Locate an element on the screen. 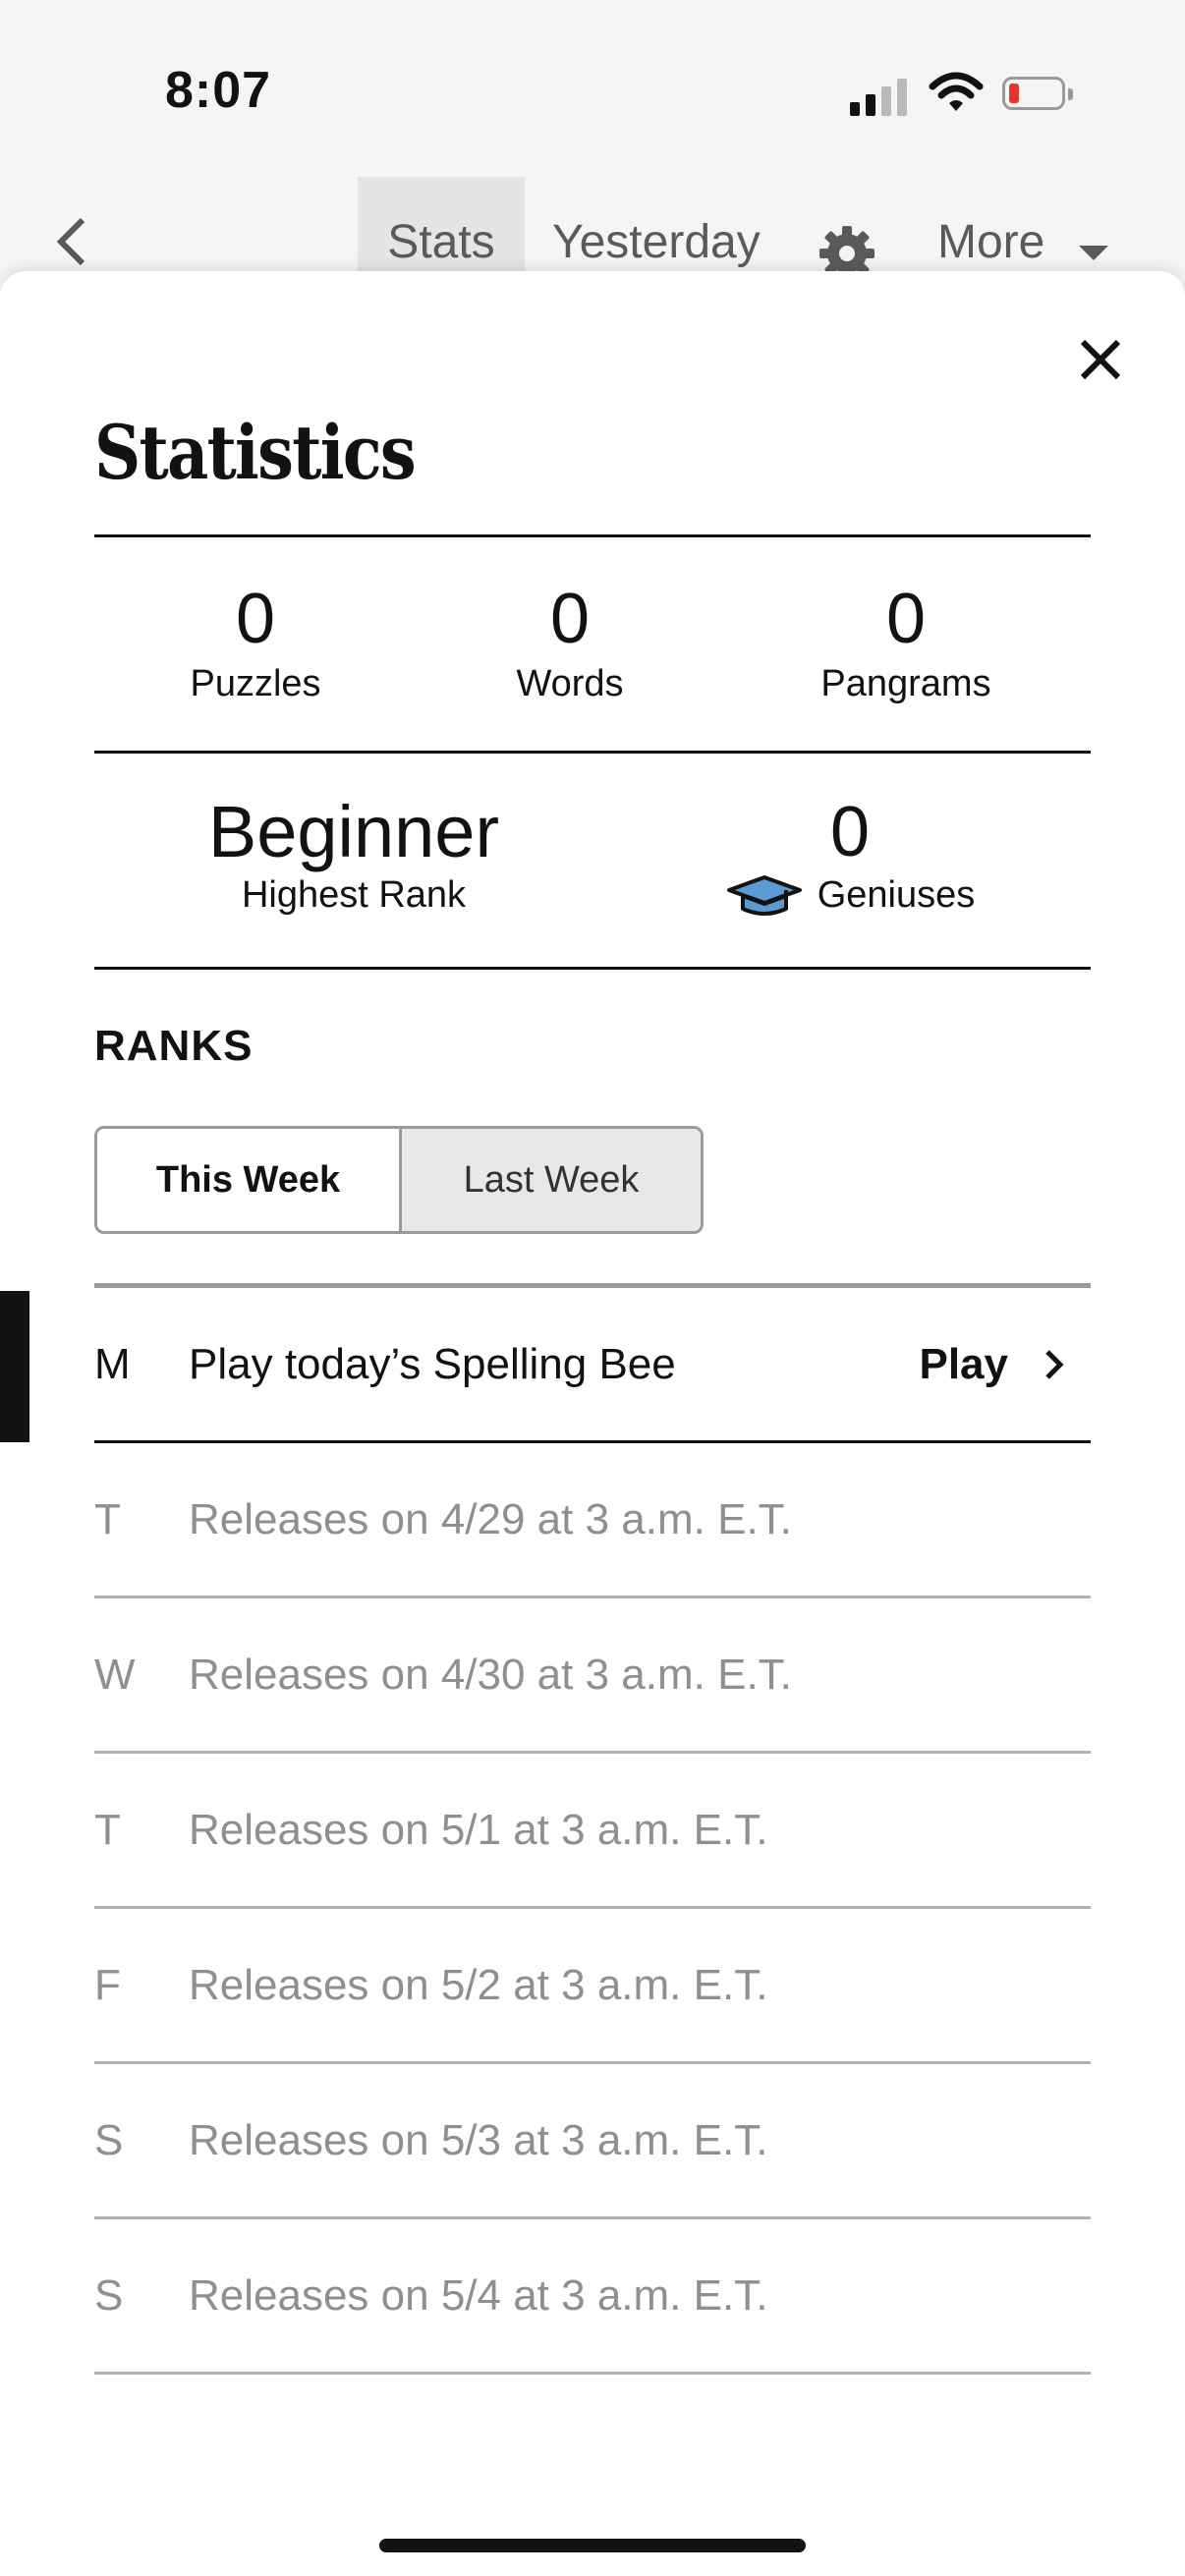 This screenshot has height=2576, width=1185. rank-value: Beginner is located at coordinates (353, 831).